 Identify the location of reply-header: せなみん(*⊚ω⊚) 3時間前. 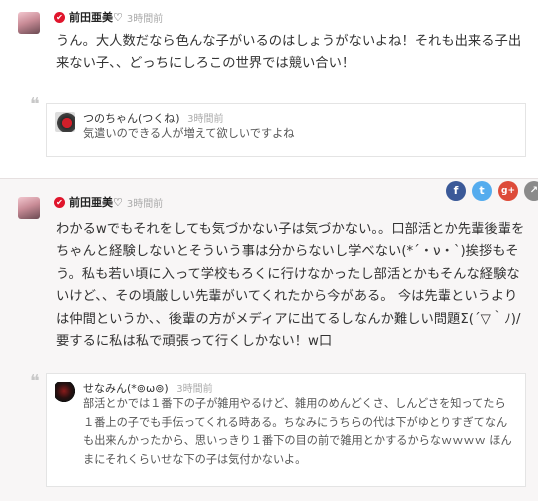
(148, 388).